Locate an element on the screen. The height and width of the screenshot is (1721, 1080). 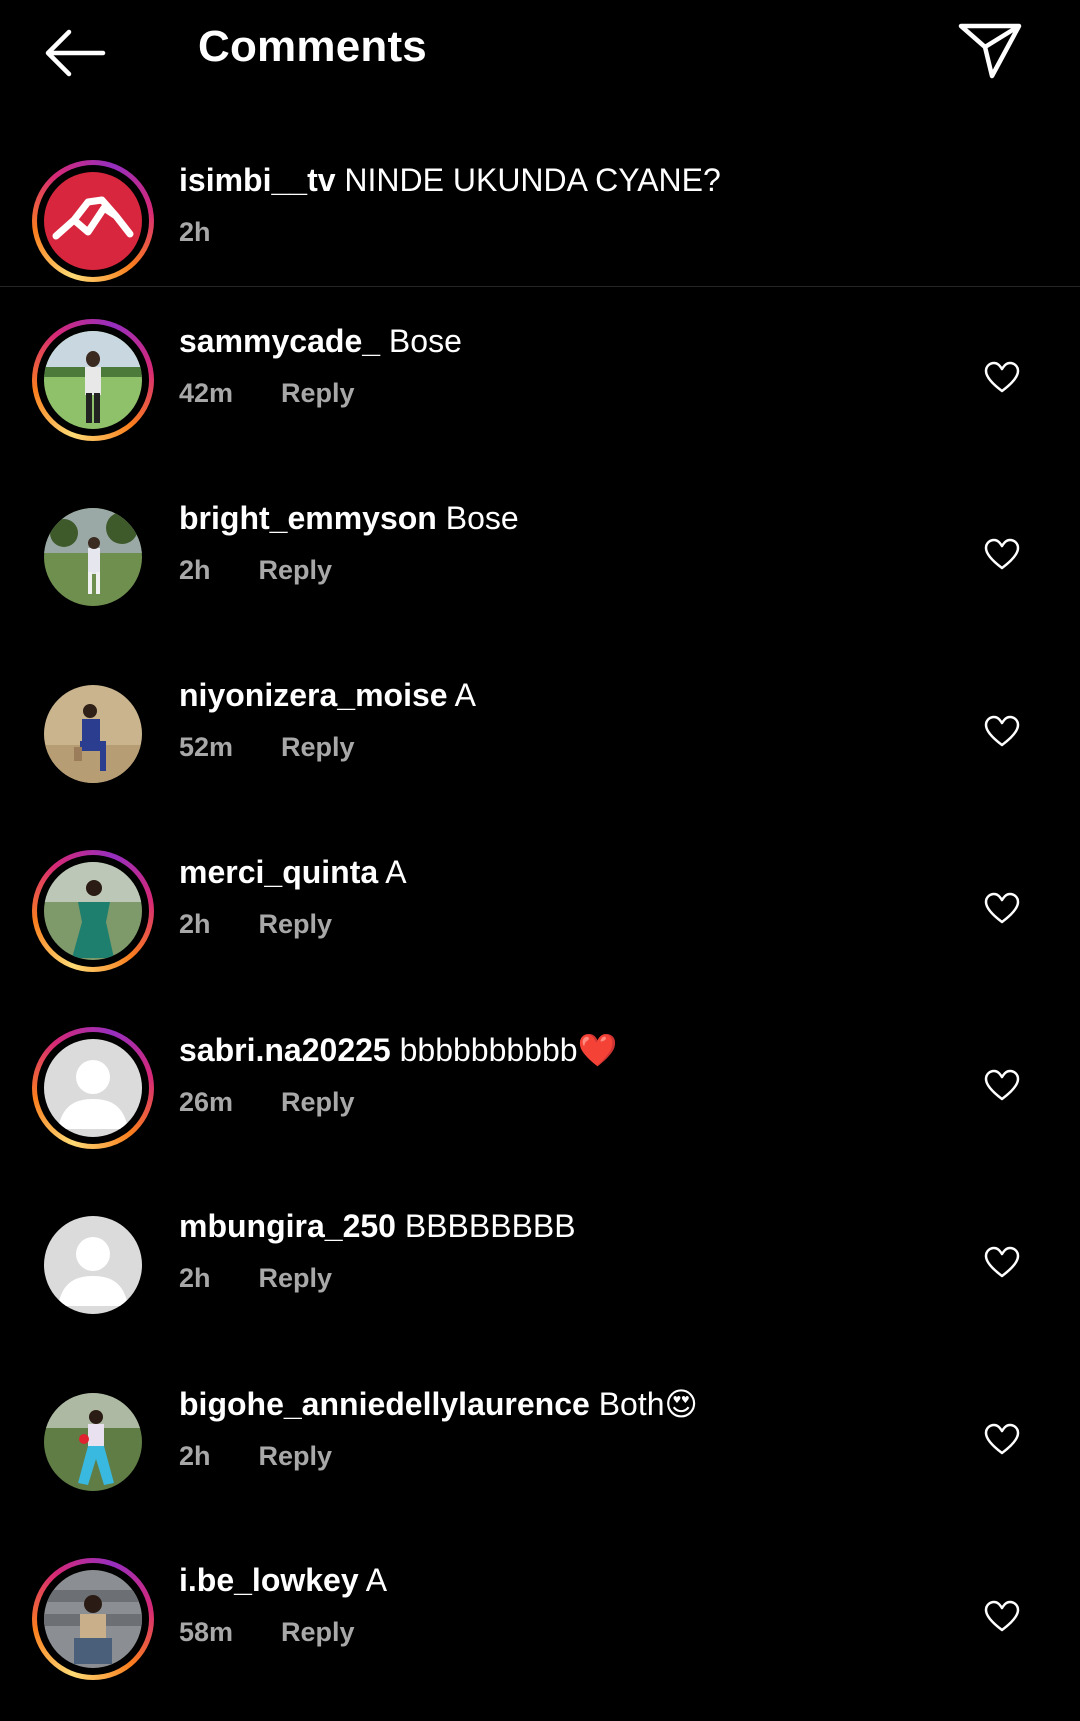
comment-time: 42m is located at coordinates (206, 393).